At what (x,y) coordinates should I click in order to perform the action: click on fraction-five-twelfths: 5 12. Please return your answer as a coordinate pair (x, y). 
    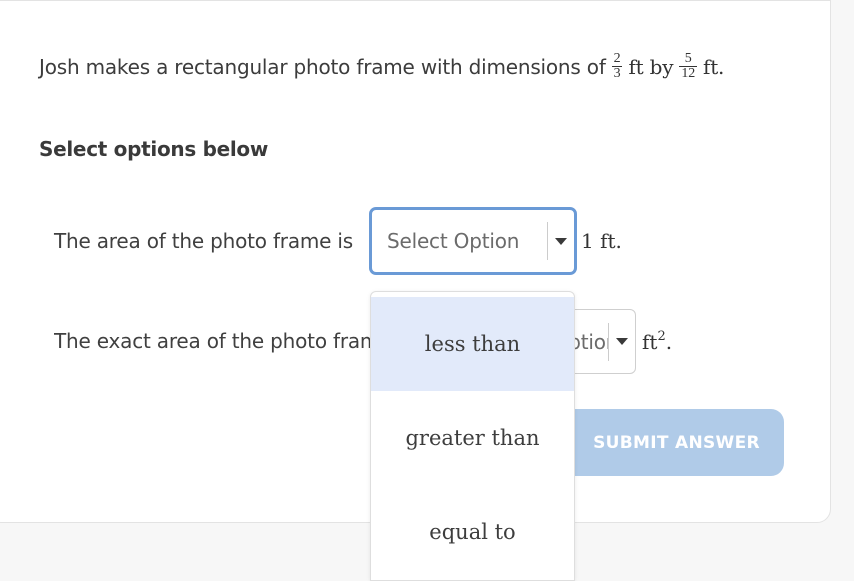
    Looking at the image, I should click on (688, 66).